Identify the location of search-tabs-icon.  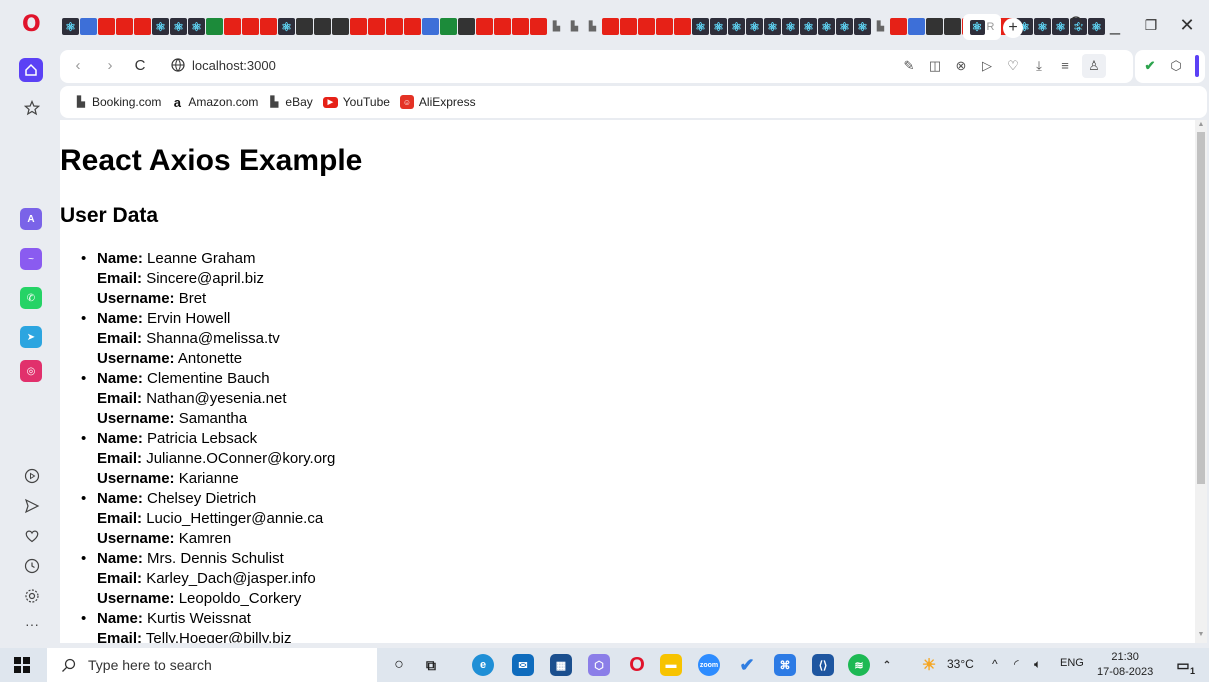
(1077, 25).